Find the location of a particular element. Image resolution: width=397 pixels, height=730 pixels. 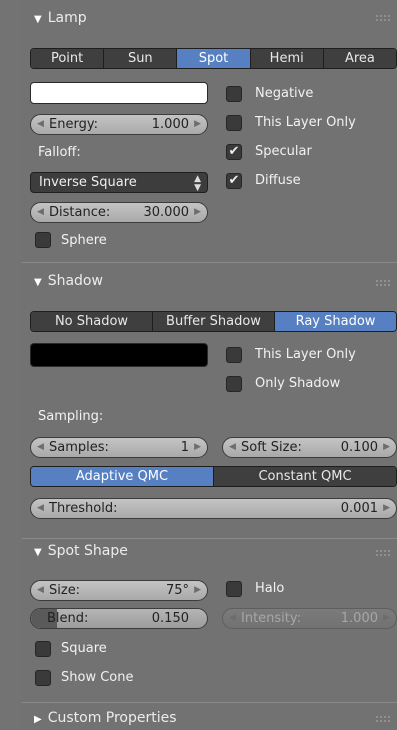

size-value: 75° is located at coordinates (177, 590).